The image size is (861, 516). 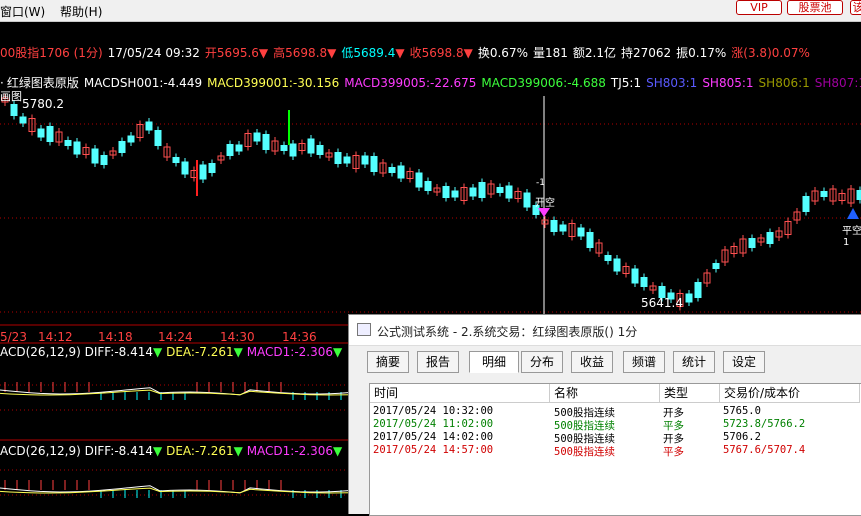 I want to click on volume-label: 量181, so click(x=550, y=53).